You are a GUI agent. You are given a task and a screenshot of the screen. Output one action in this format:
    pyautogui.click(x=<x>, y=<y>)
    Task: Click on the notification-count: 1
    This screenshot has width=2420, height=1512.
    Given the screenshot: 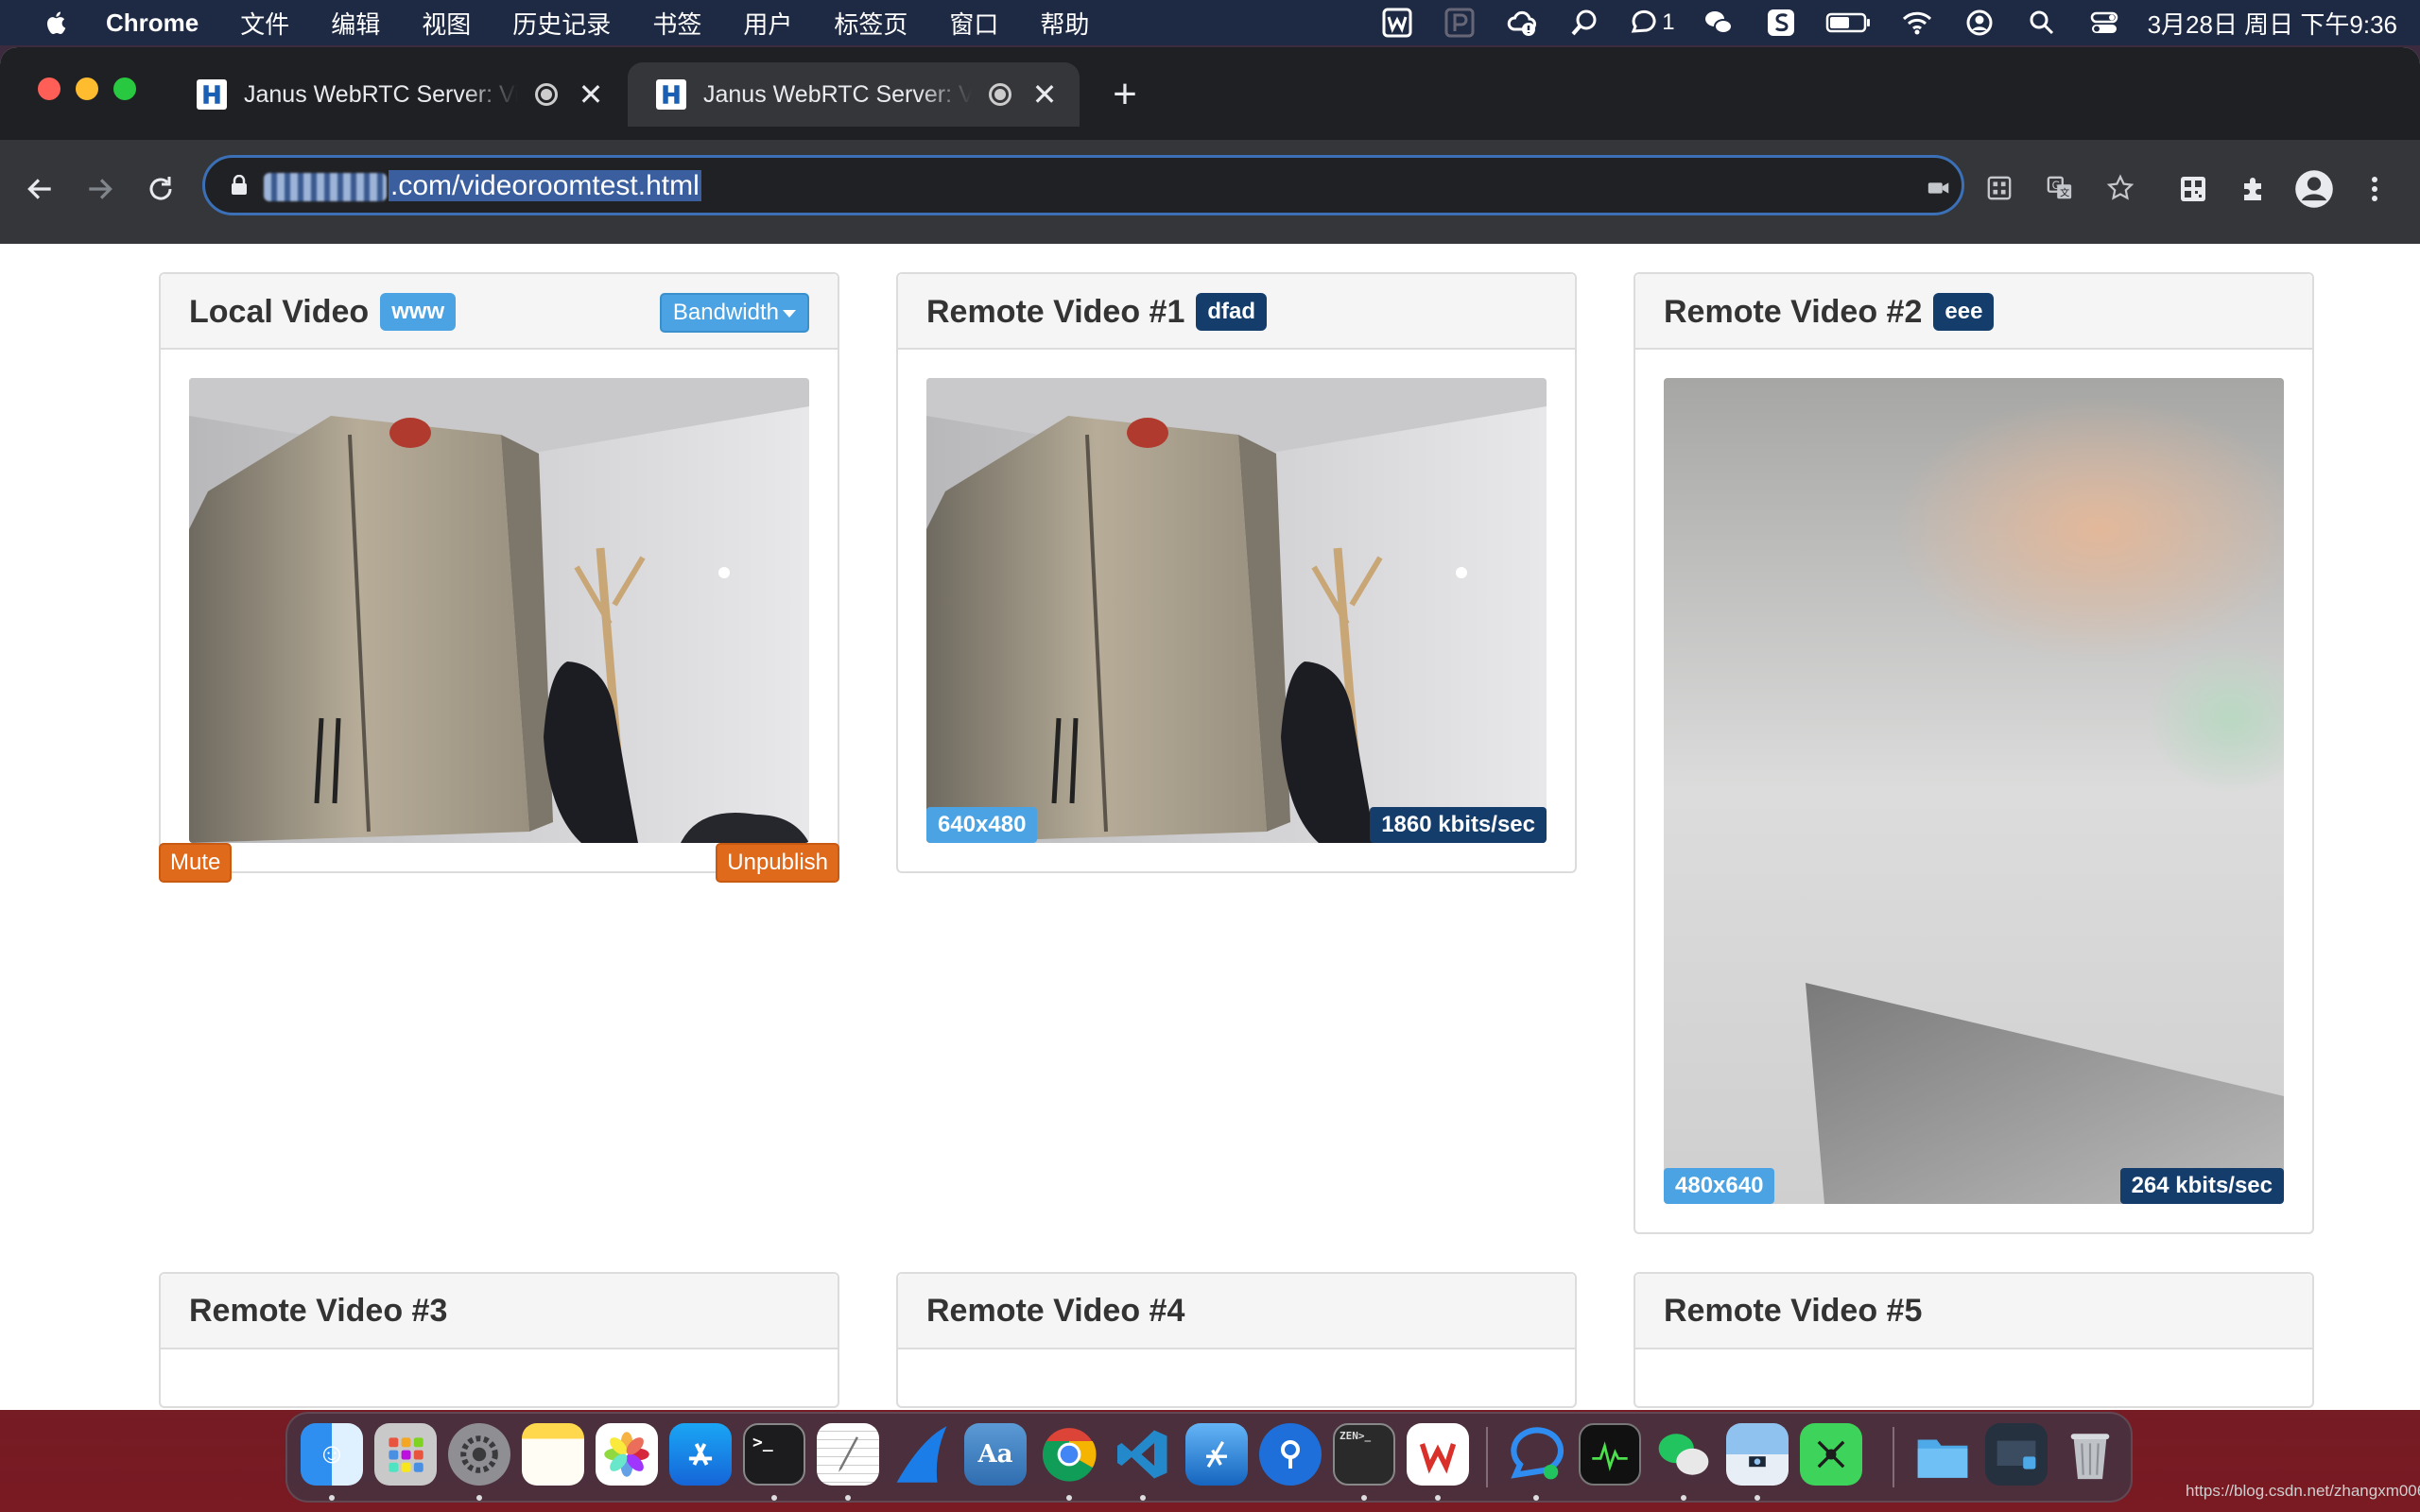 What is the action you would take?
    pyautogui.click(x=1668, y=22)
    